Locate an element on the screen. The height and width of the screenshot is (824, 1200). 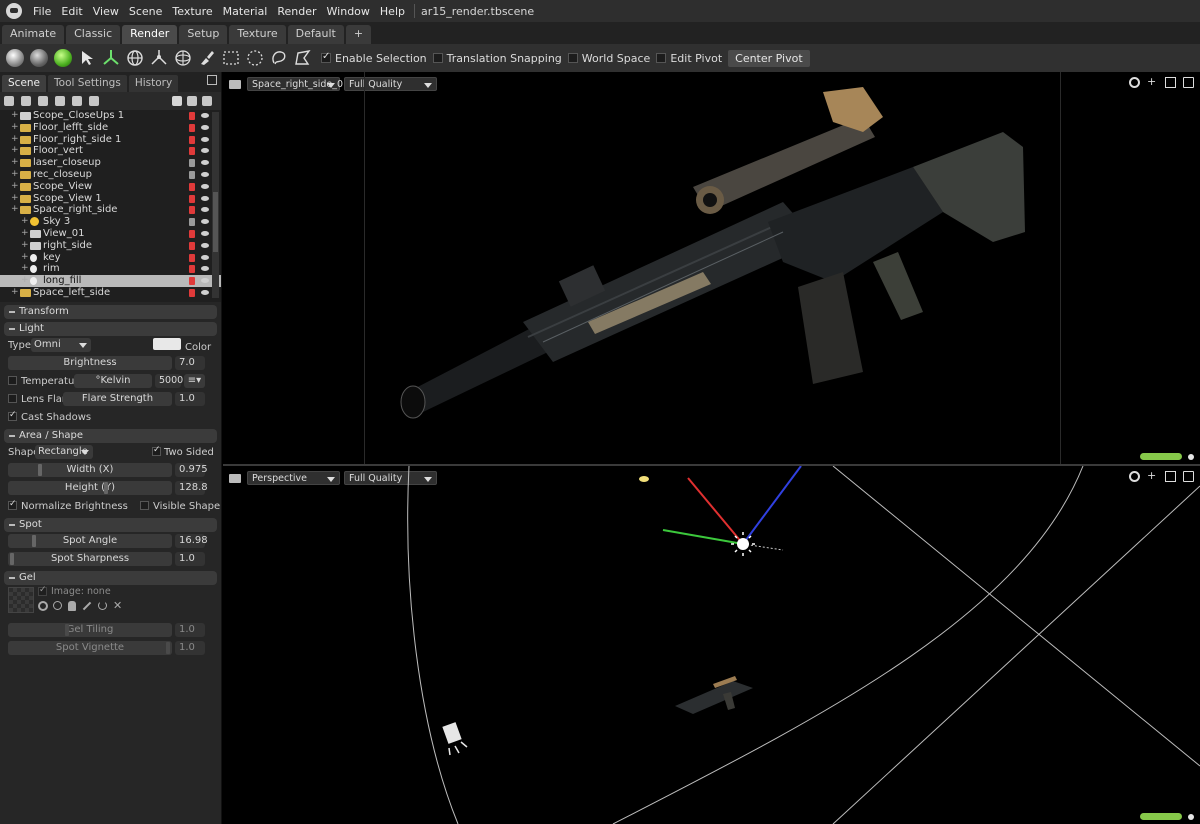
outliner-item: + Space_right_side is located at coordinates (110, 210).